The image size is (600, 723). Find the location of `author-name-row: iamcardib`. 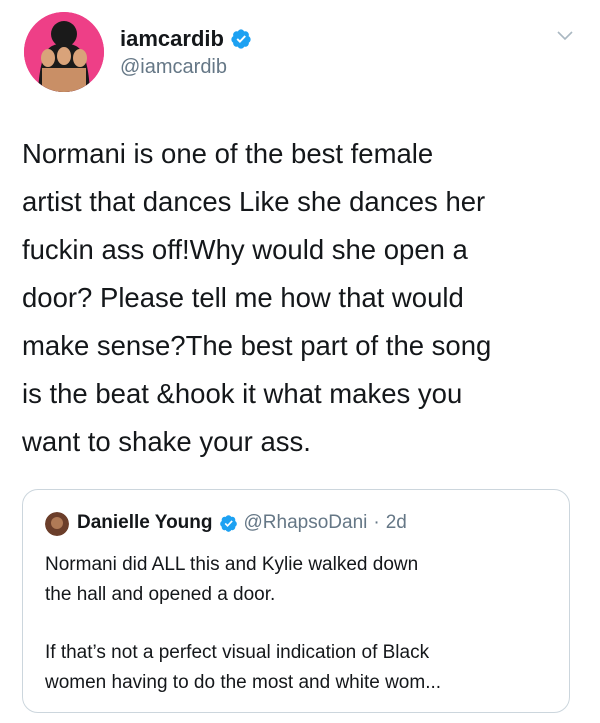

author-name-row: iamcardib is located at coordinates (186, 39).